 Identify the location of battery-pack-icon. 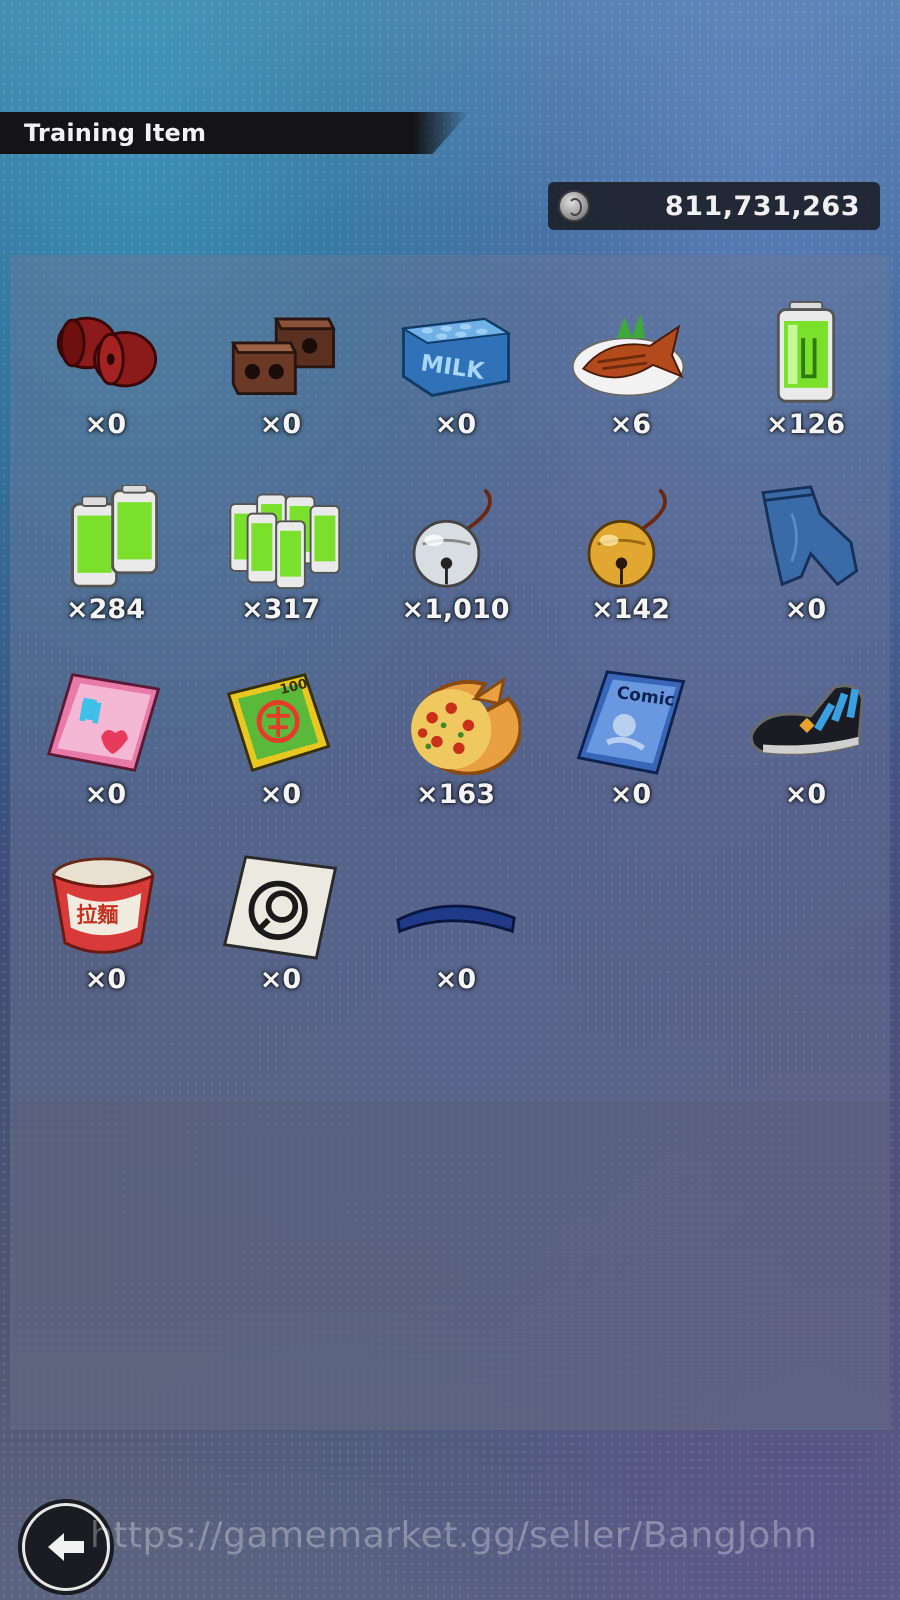
(284, 541).